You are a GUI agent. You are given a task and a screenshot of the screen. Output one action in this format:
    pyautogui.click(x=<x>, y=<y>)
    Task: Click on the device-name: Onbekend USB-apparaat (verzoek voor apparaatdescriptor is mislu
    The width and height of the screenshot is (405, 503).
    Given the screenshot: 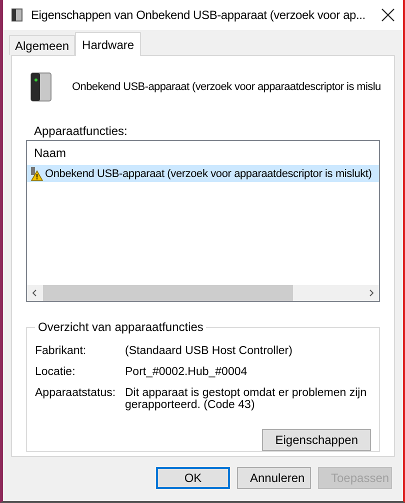 What is the action you would take?
    pyautogui.click(x=226, y=87)
    